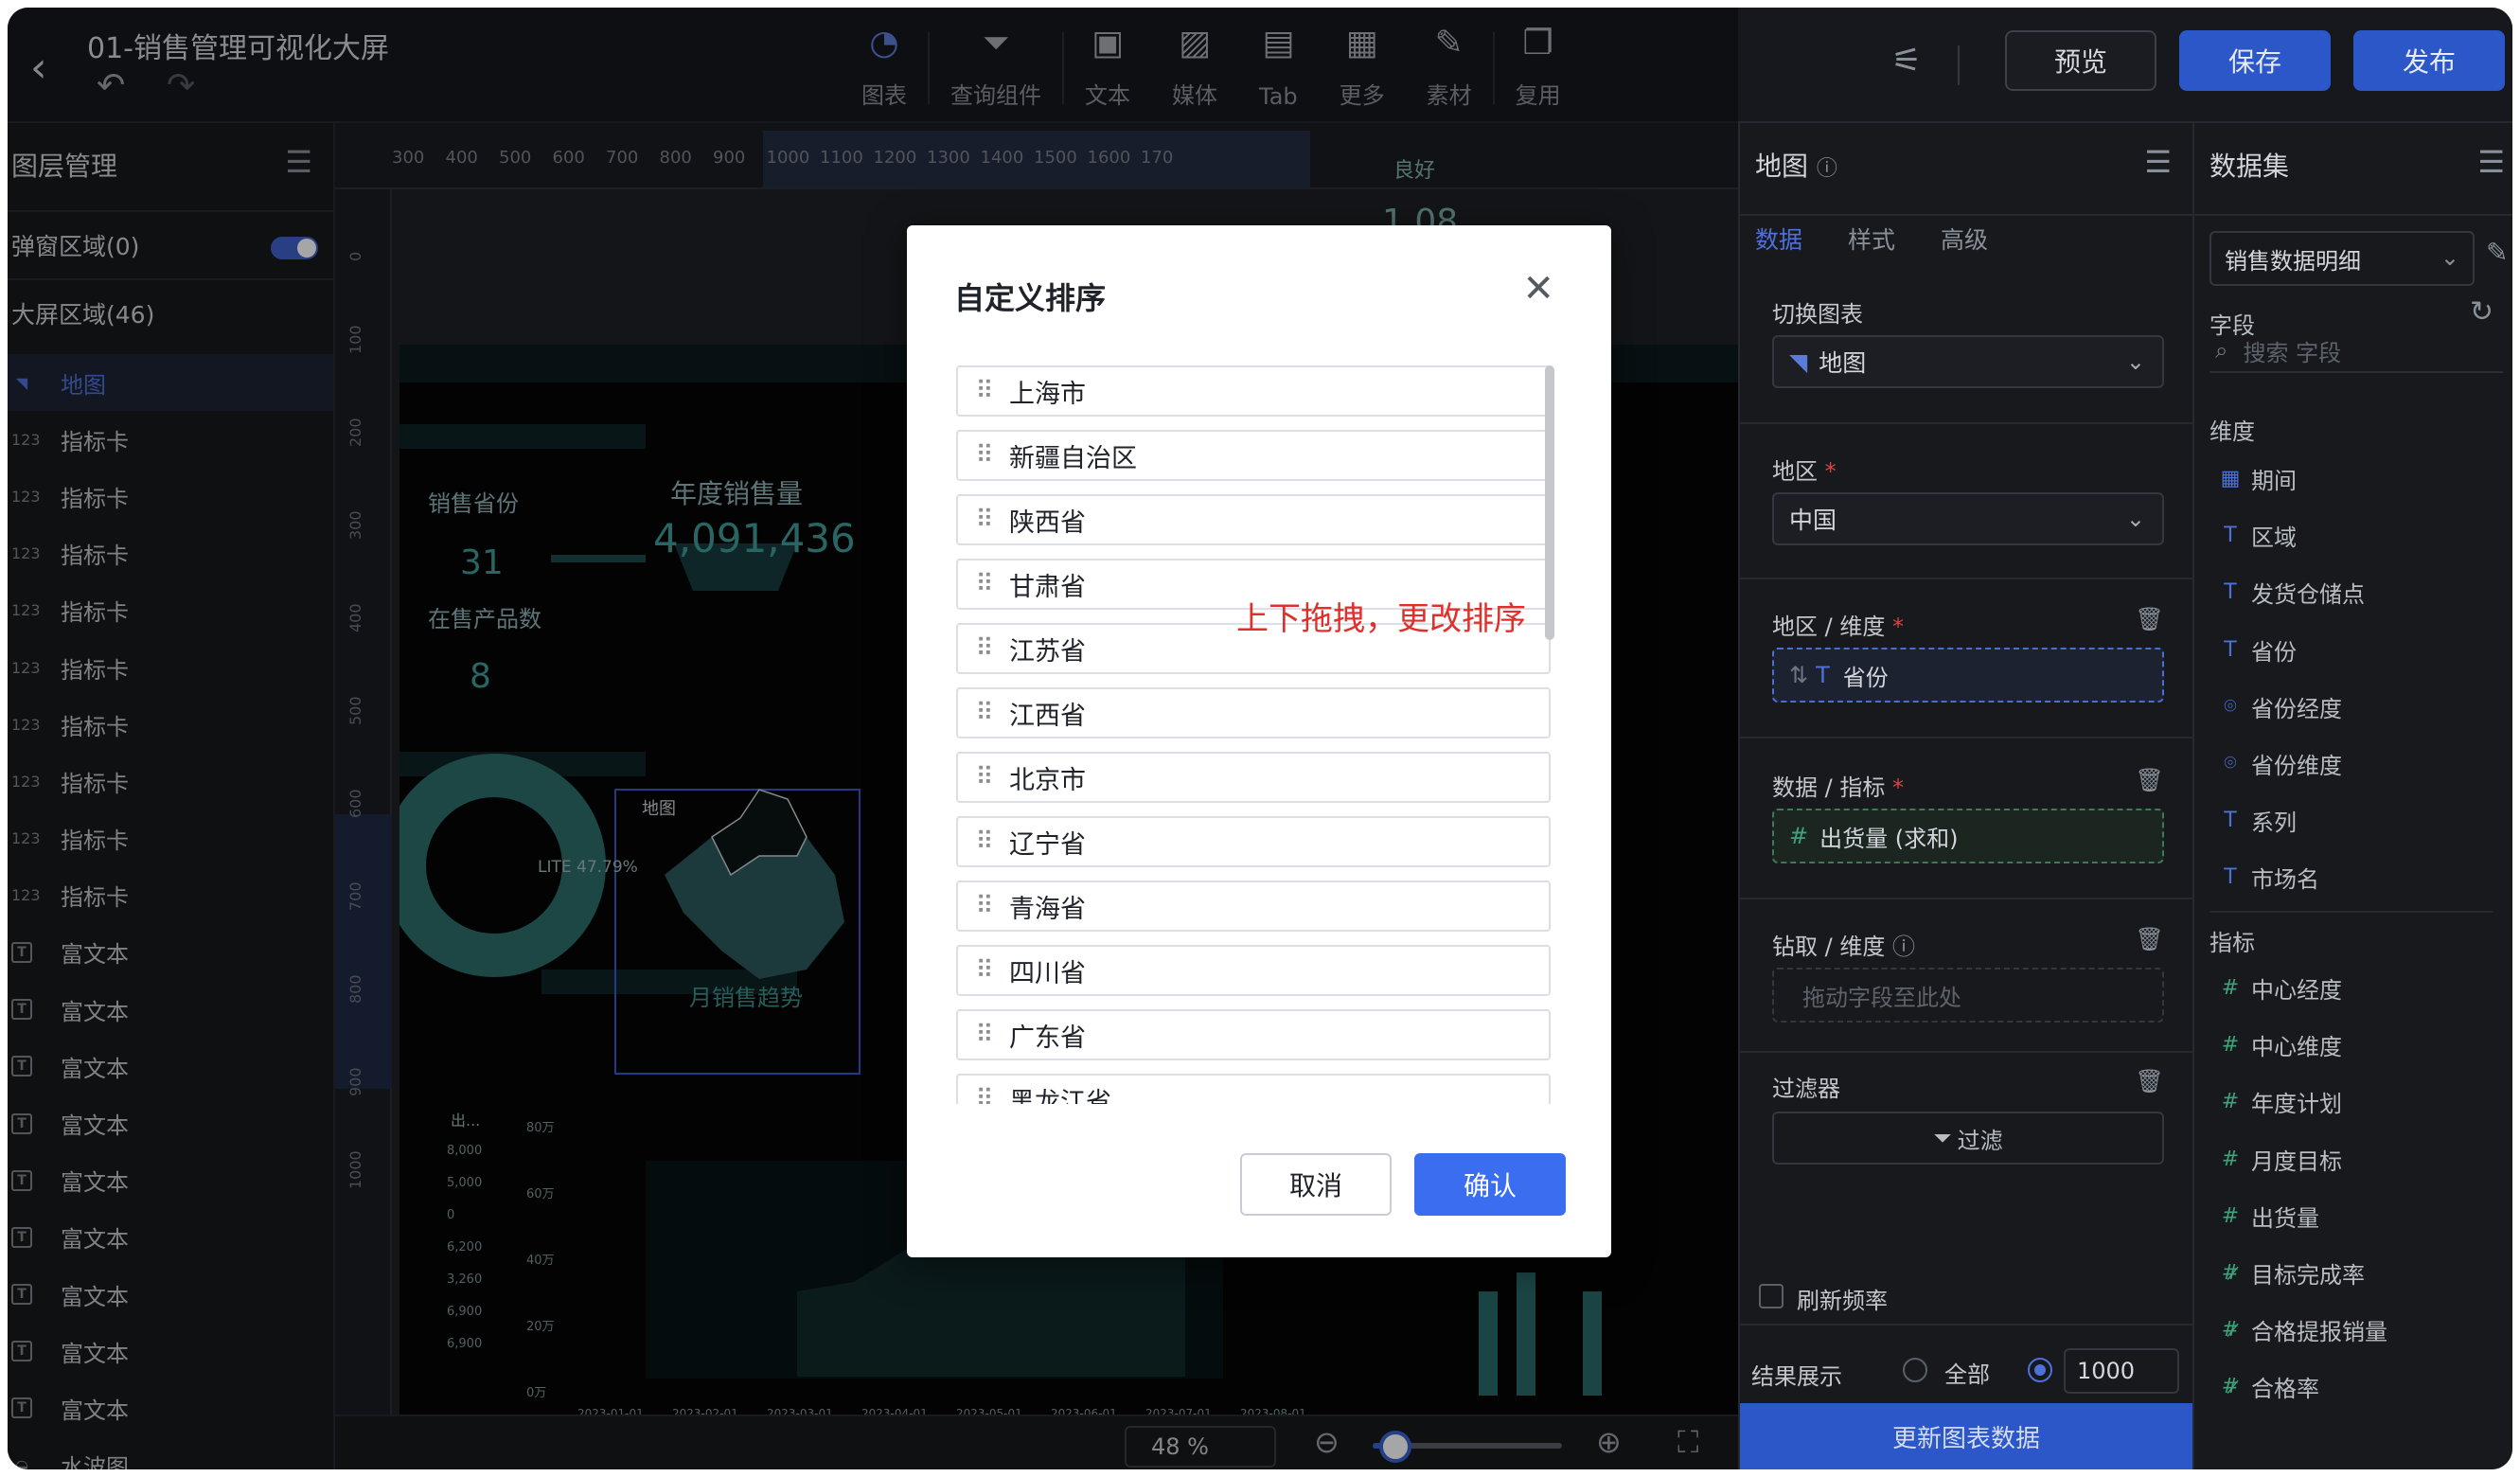 Image resolution: width=2520 pixels, height=1477 pixels. What do you see at coordinates (1968, 836) in the screenshot?
I see `metric-field-chip: # 出货量 (求和)` at bounding box center [1968, 836].